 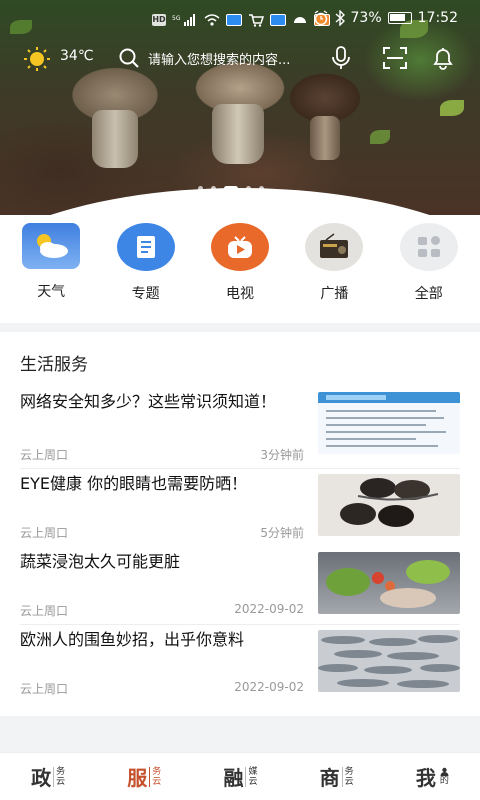 I want to click on tab-commerce: 商 务 云, so click(x=337, y=776).